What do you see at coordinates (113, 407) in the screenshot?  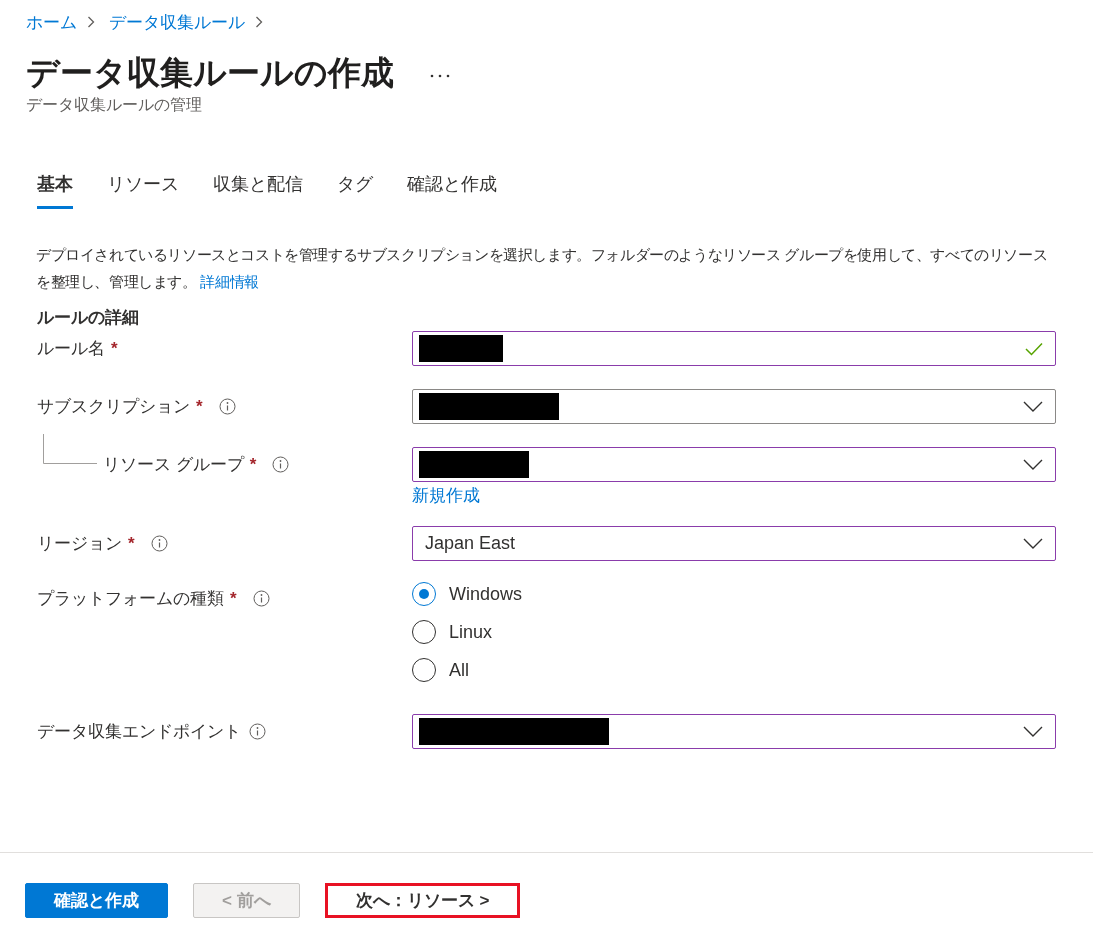 I see `field-label: サブスクリプション` at bounding box center [113, 407].